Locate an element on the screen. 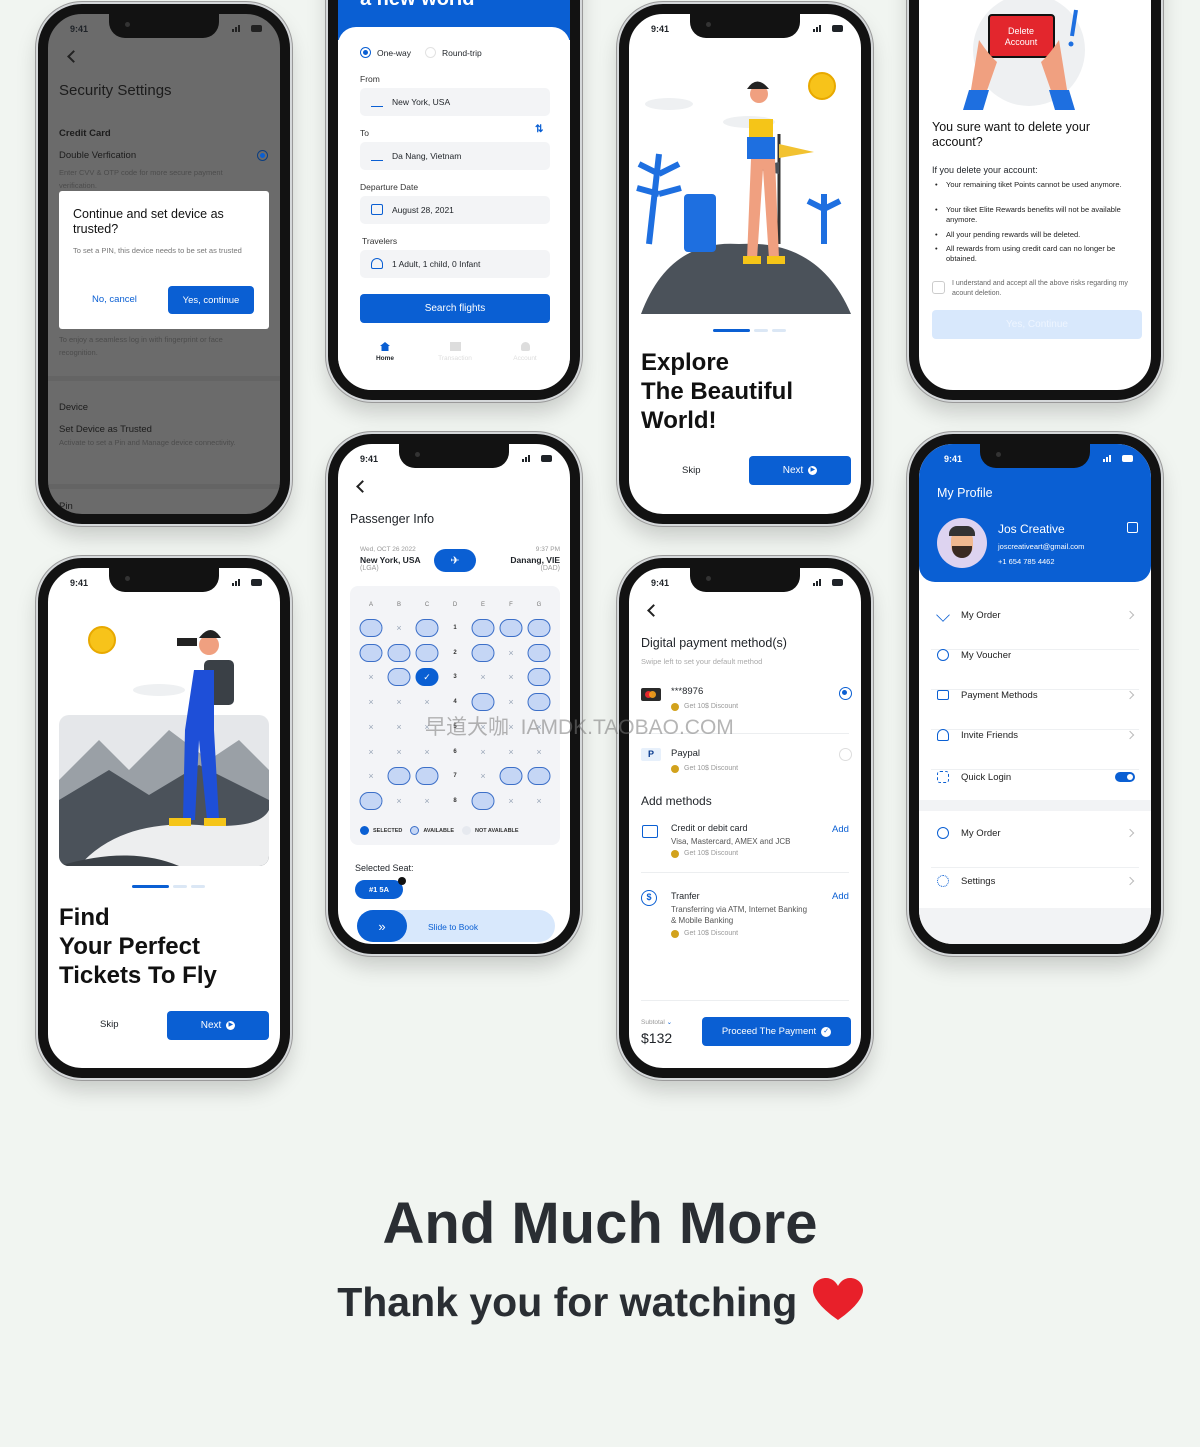 The height and width of the screenshot is (1447, 1200). arrow-right-icon: ▶ is located at coordinates (813, 470).